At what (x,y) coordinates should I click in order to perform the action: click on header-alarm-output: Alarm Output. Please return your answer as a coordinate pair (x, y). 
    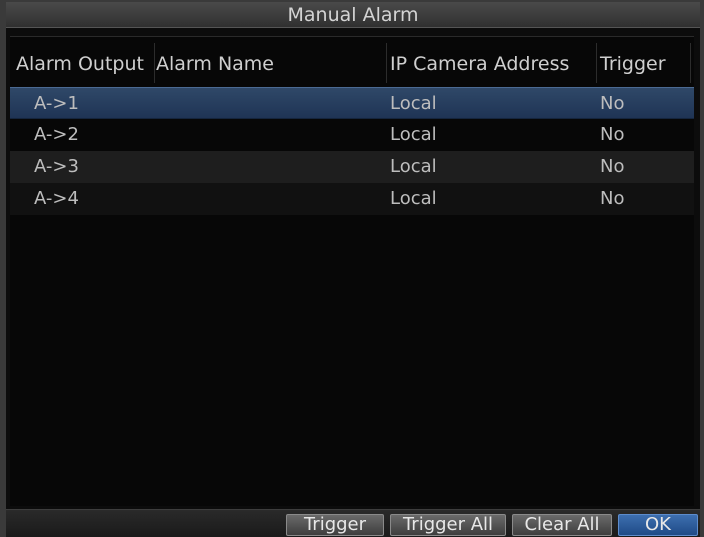
    Looking at the image, I should click on (80, 64).